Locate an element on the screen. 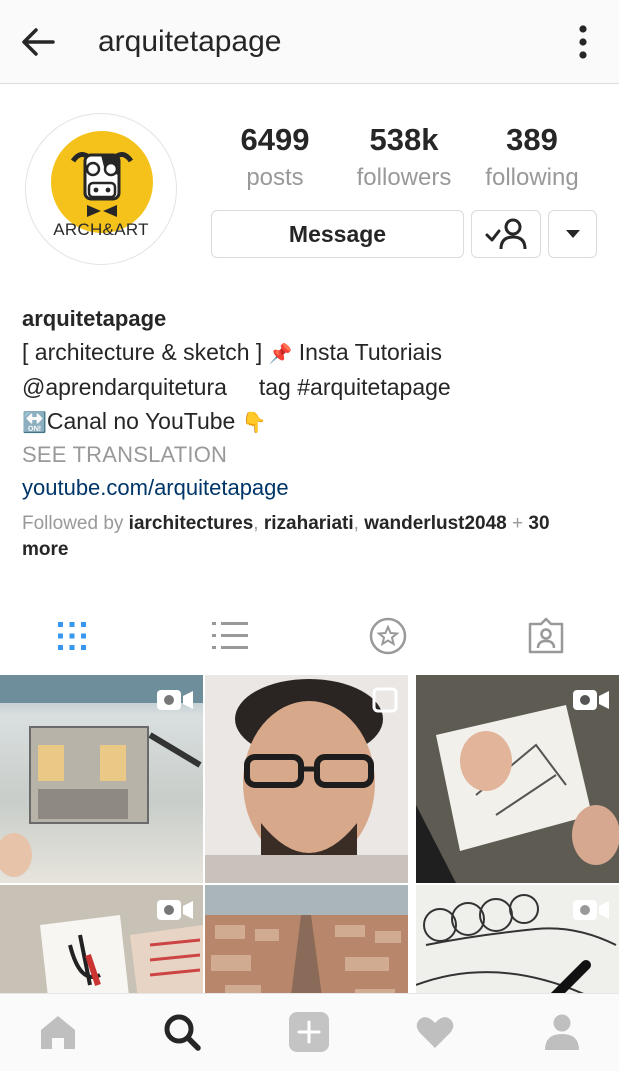  tab-saved is located at coordinates (388, 636).